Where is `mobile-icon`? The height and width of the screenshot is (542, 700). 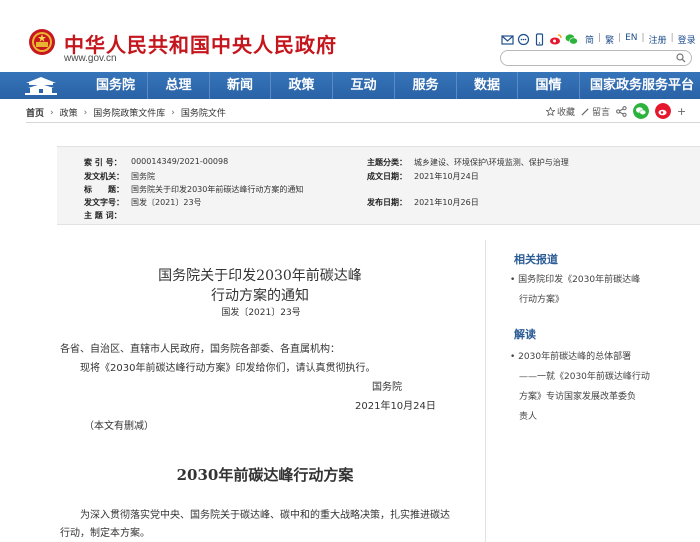
mobile-icon is located at coordinates (539, 39).